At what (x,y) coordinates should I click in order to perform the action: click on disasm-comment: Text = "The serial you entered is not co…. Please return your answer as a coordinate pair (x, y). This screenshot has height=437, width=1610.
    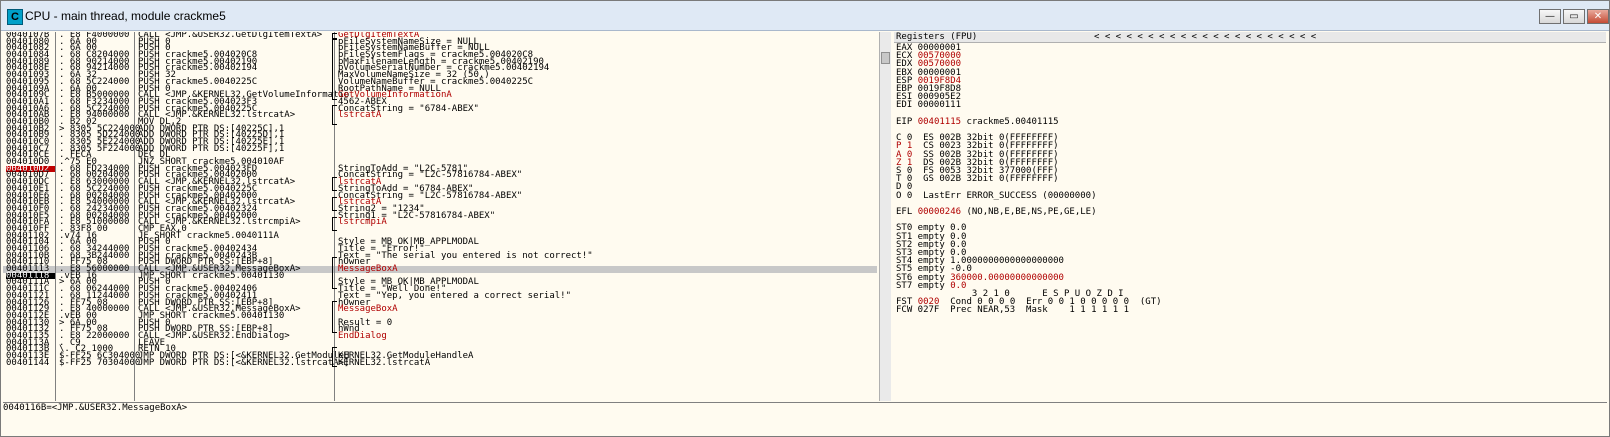
    Looking at the image, I should click on (465, 255).